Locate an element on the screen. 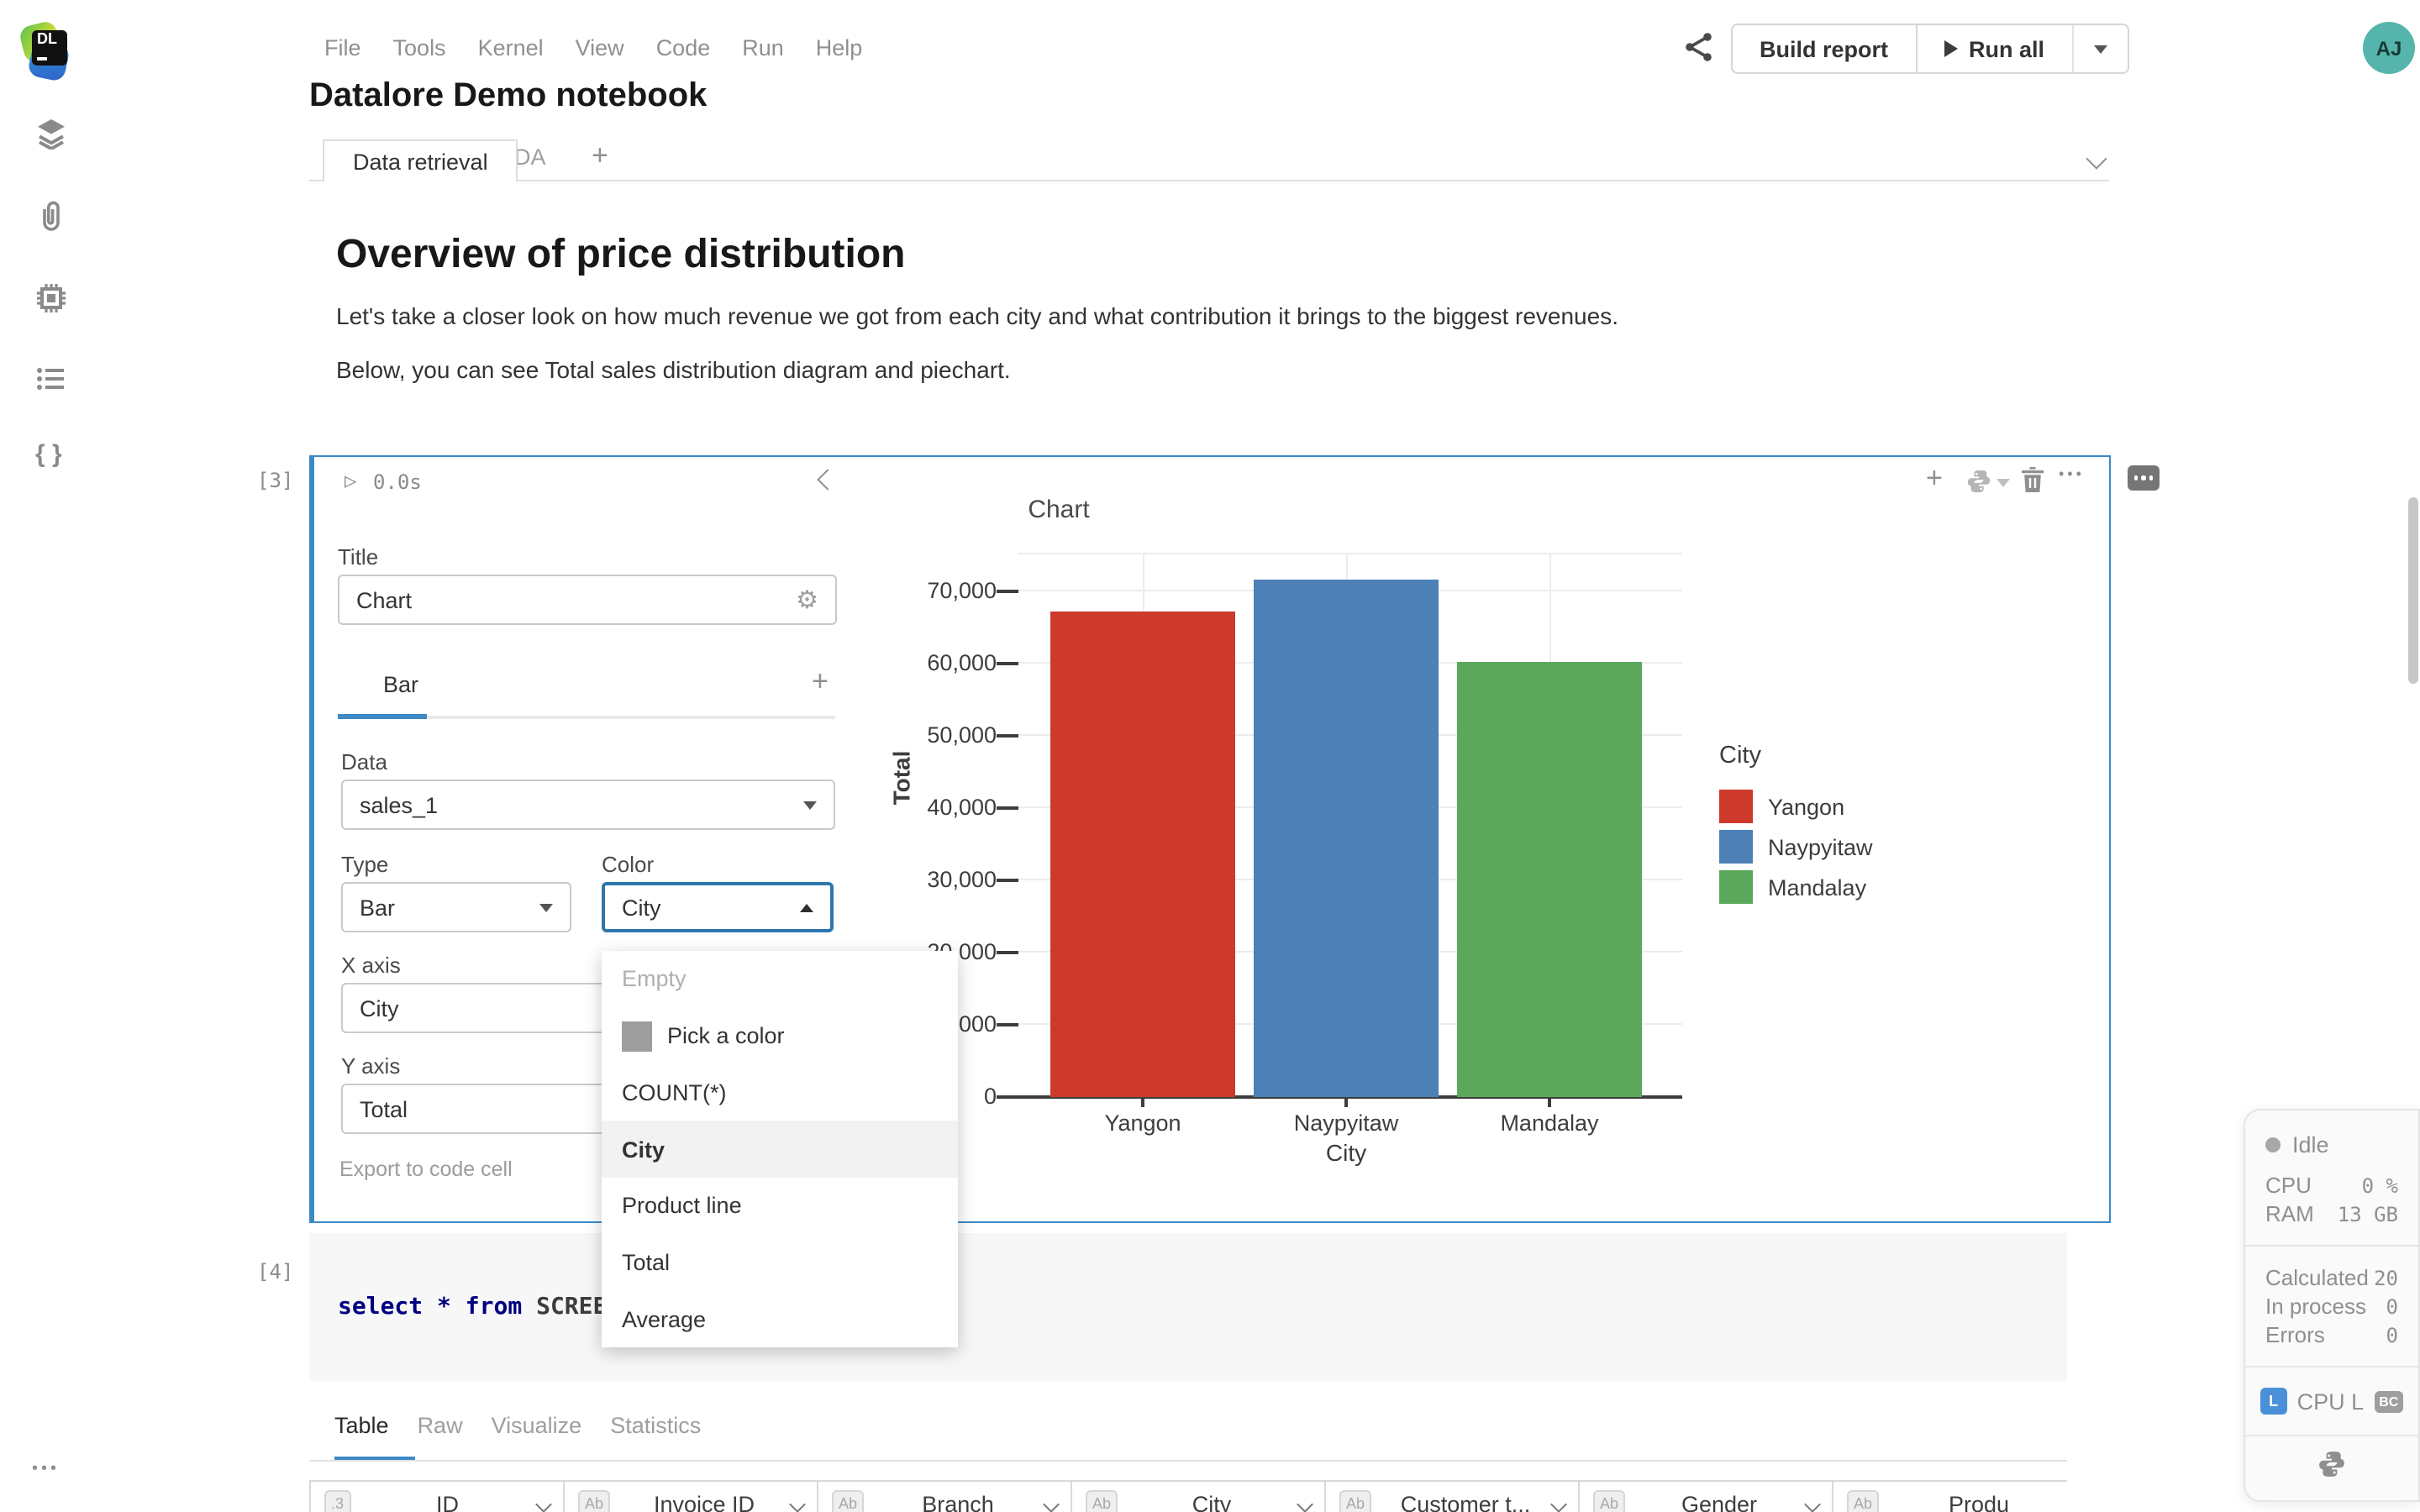  legend-swatch-green is located at coordinates (1736, 887).